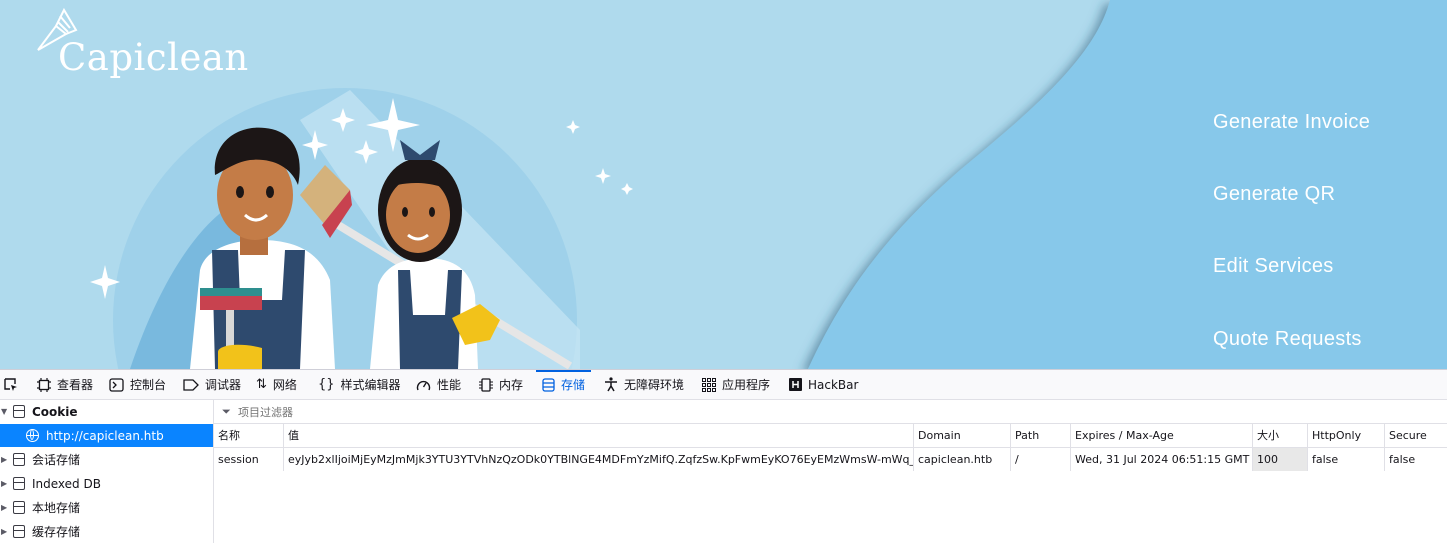 The image size is (1447, 543). What do you see at coordinates (548, 384) in the screenshot?
I see `storage-icon` at bounding box center [548, 384].